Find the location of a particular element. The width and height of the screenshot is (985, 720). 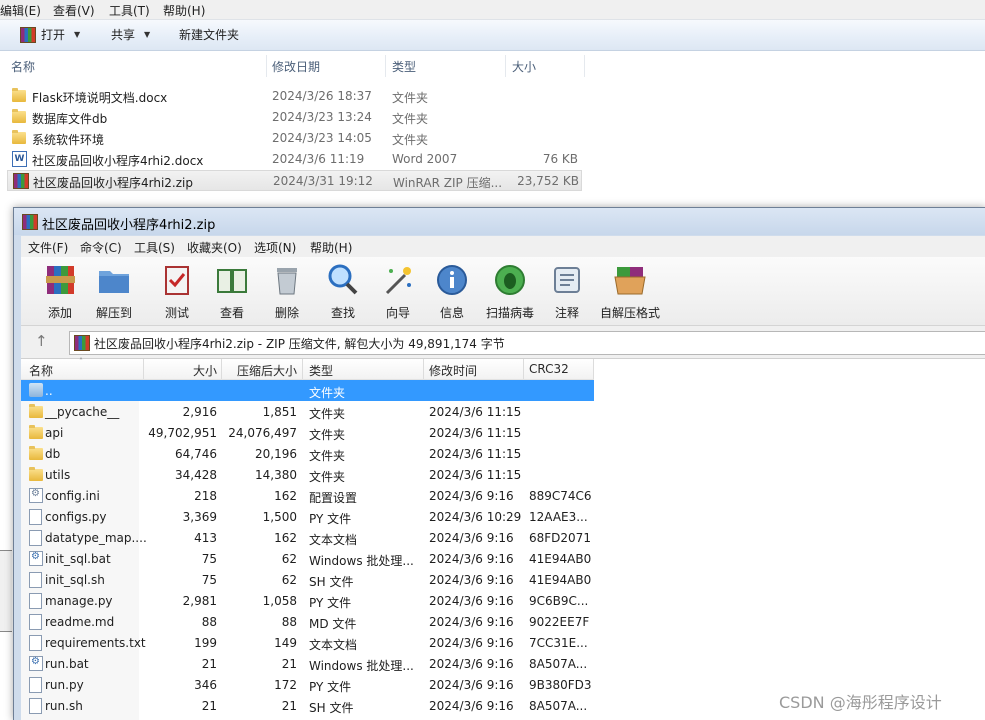

menu-options: 选项(N) is located at coordinates (275, 247).